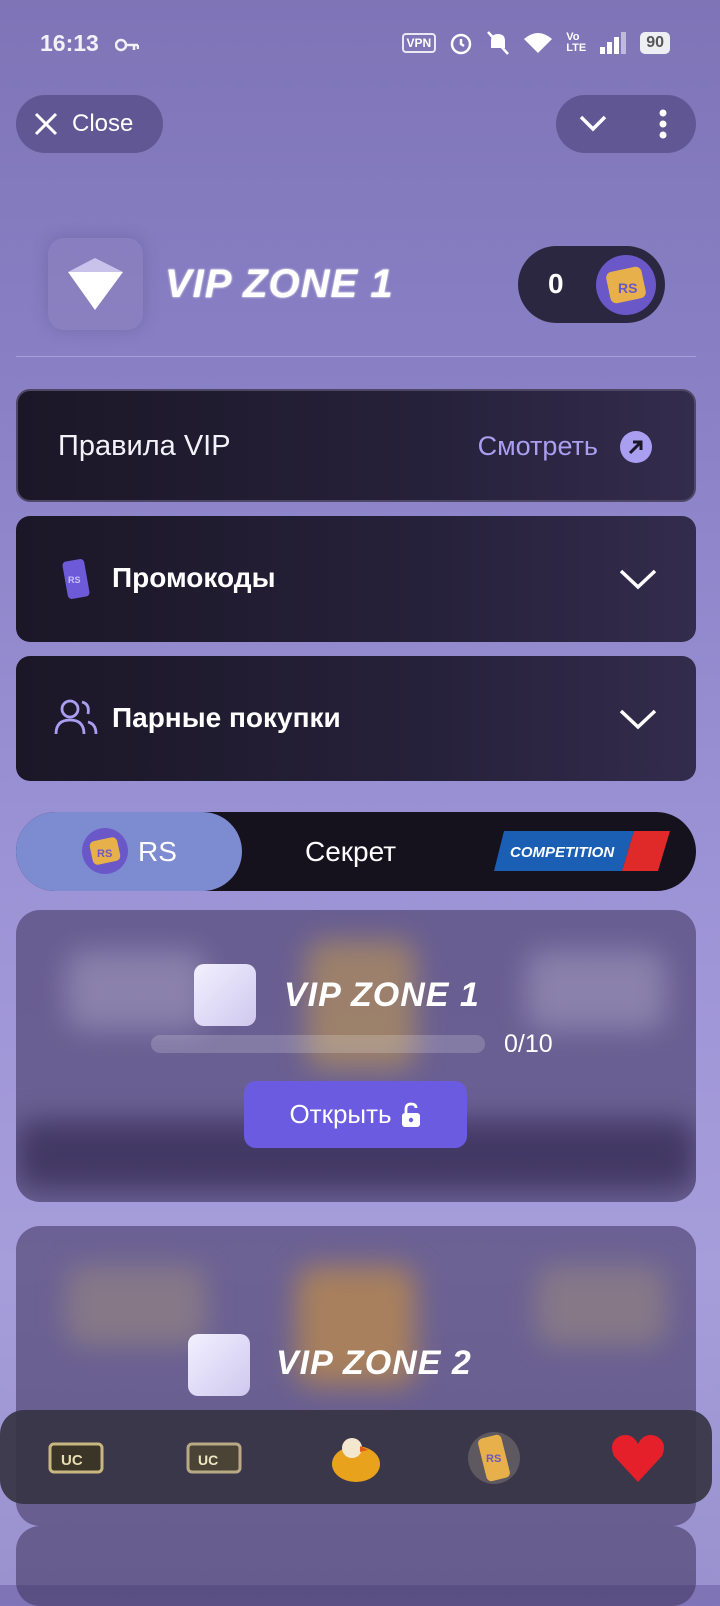 This screenshot has height=1606, width=720. Describe the element at coordinates (356, 1566) in the screenshot. I see `vip-zone-card` at that location.